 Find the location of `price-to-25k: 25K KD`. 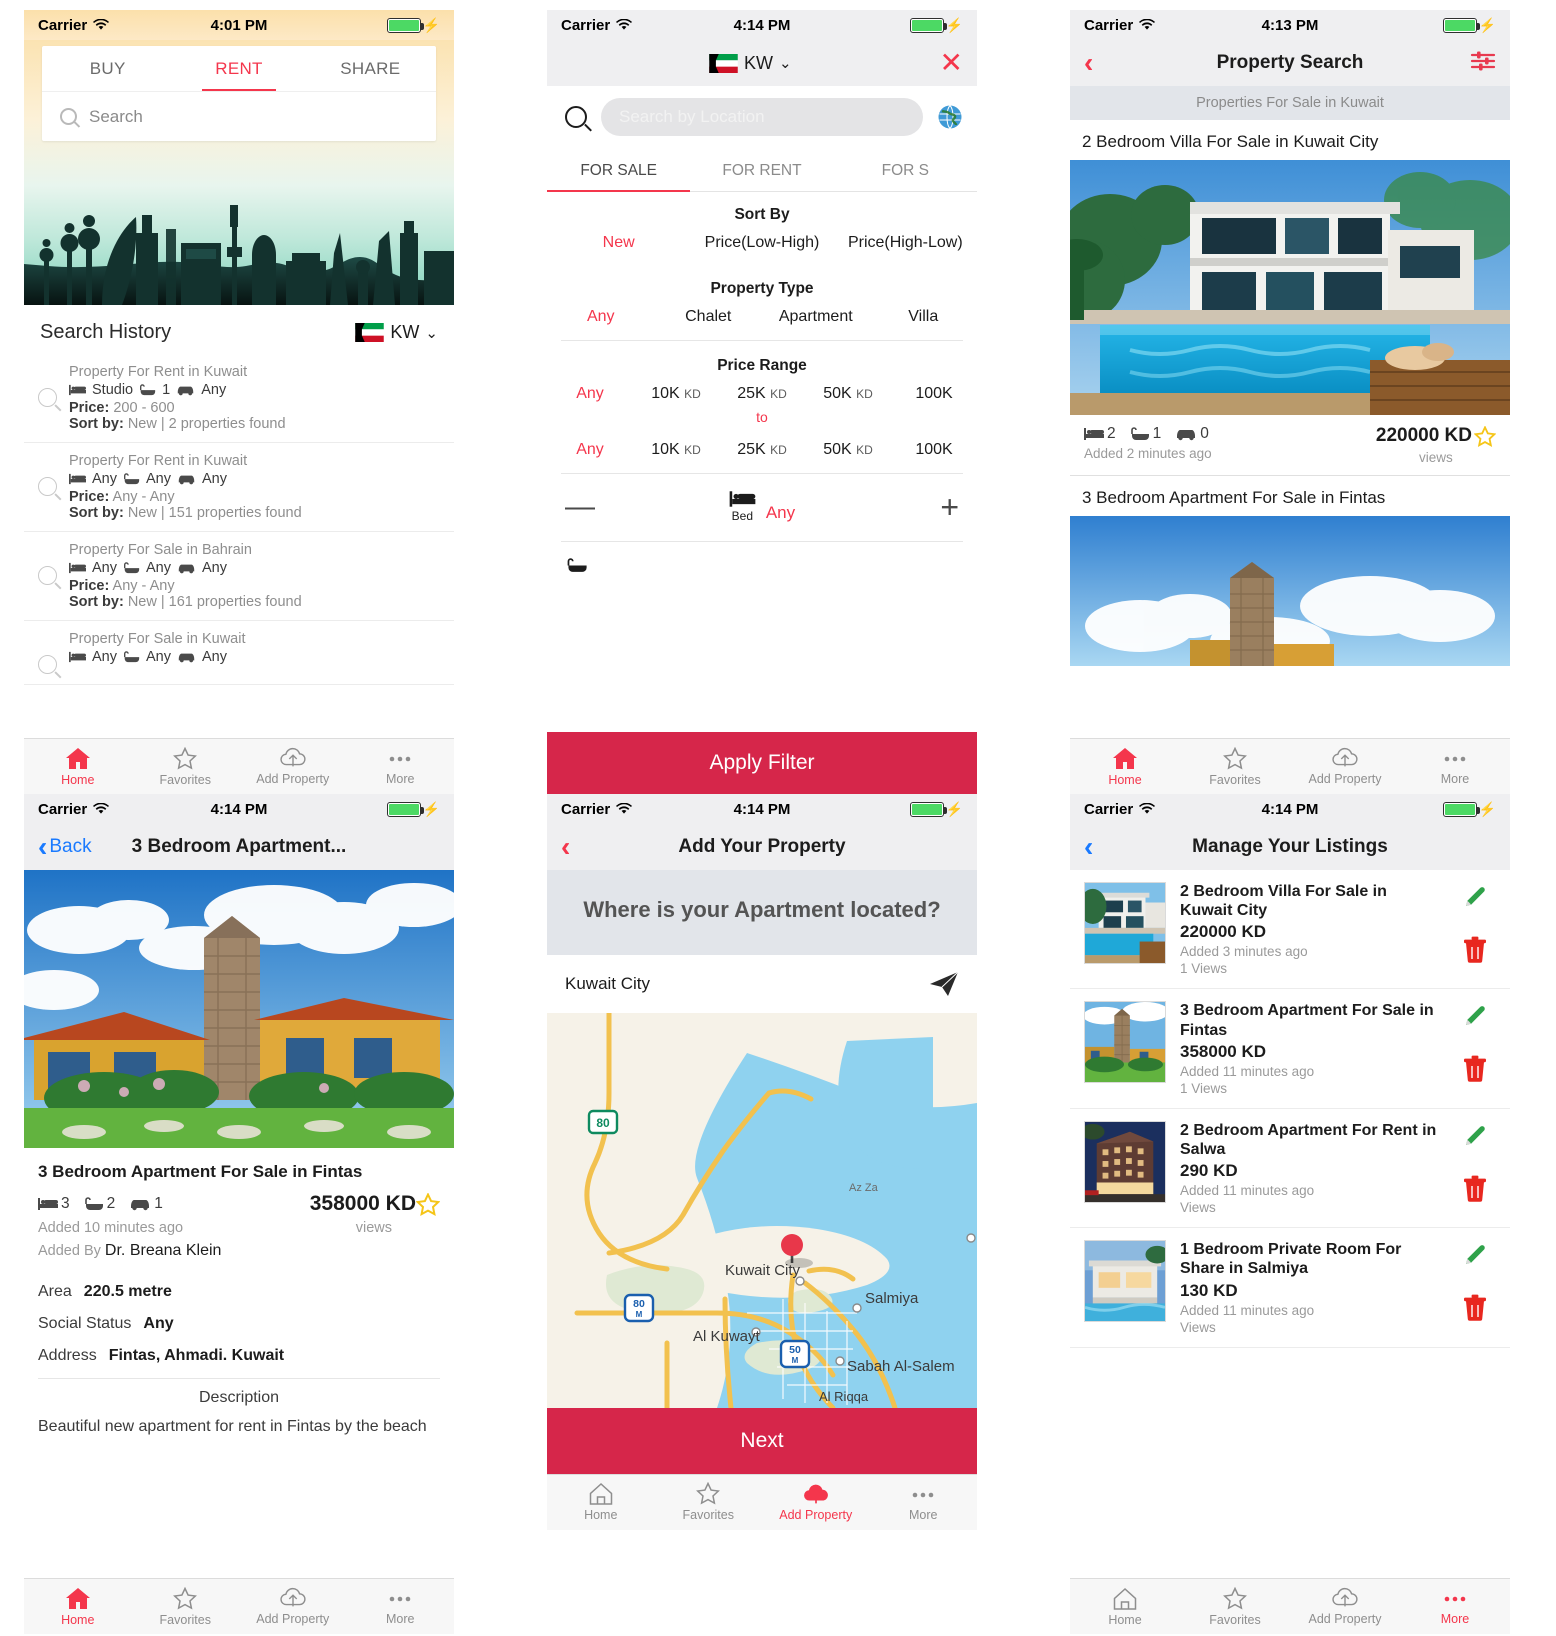

price-to-25k: 25K KD is located at coordinates (762, 450).